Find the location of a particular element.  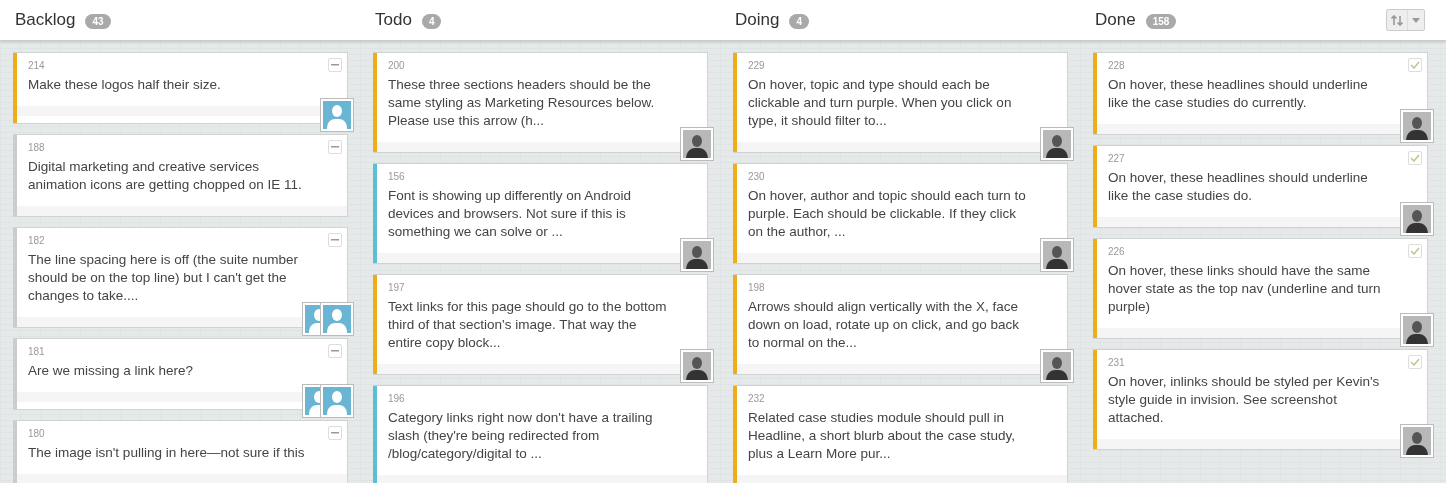

column-title: Backlog is located at coordinates (45, 20).